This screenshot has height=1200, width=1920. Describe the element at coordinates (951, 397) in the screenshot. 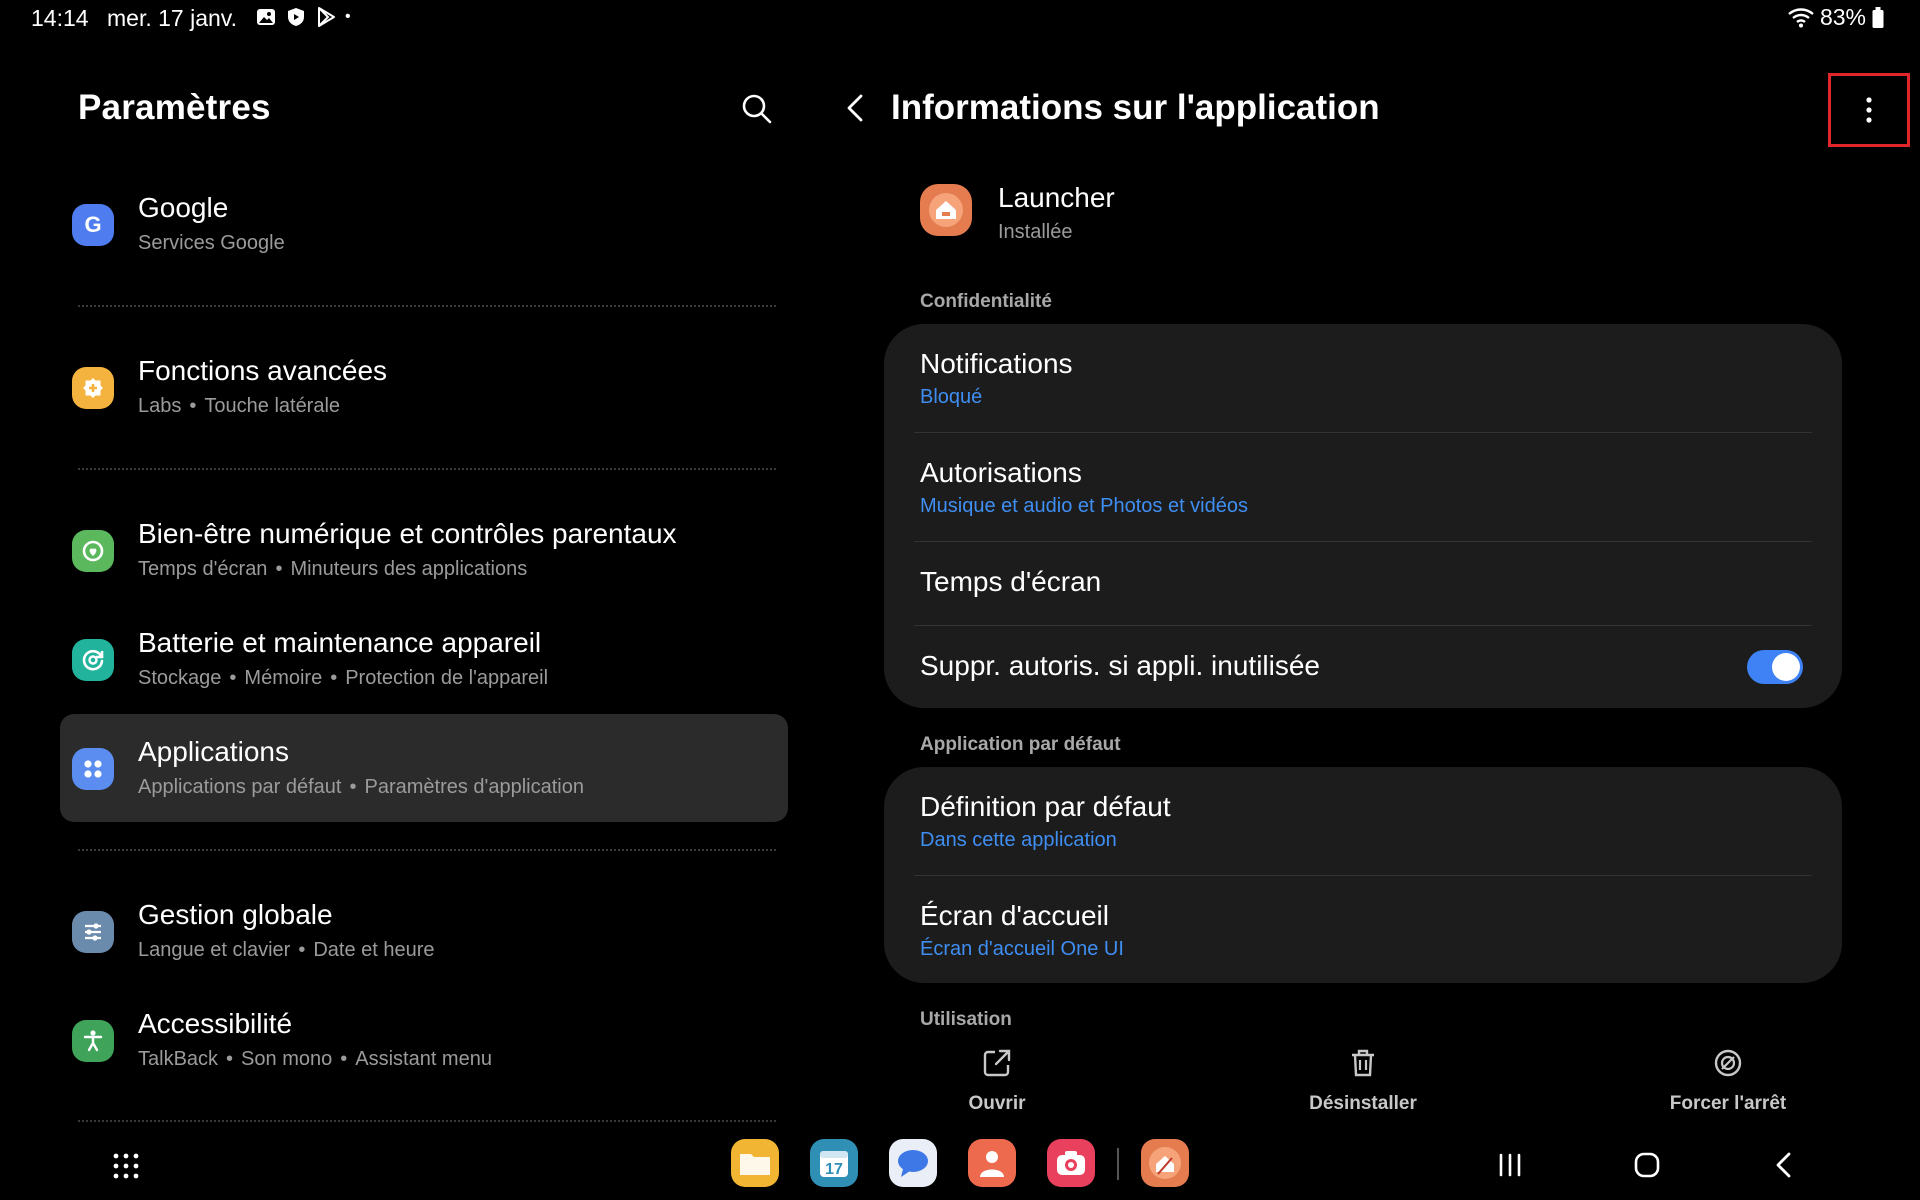

I see `row-subtitle: Bloqué` at that location.